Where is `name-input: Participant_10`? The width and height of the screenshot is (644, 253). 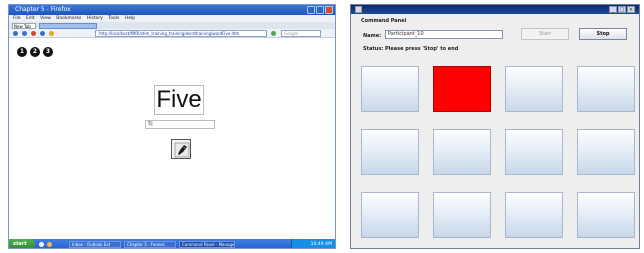 name-input: Participant_10 is located at coordinates (444, 34).